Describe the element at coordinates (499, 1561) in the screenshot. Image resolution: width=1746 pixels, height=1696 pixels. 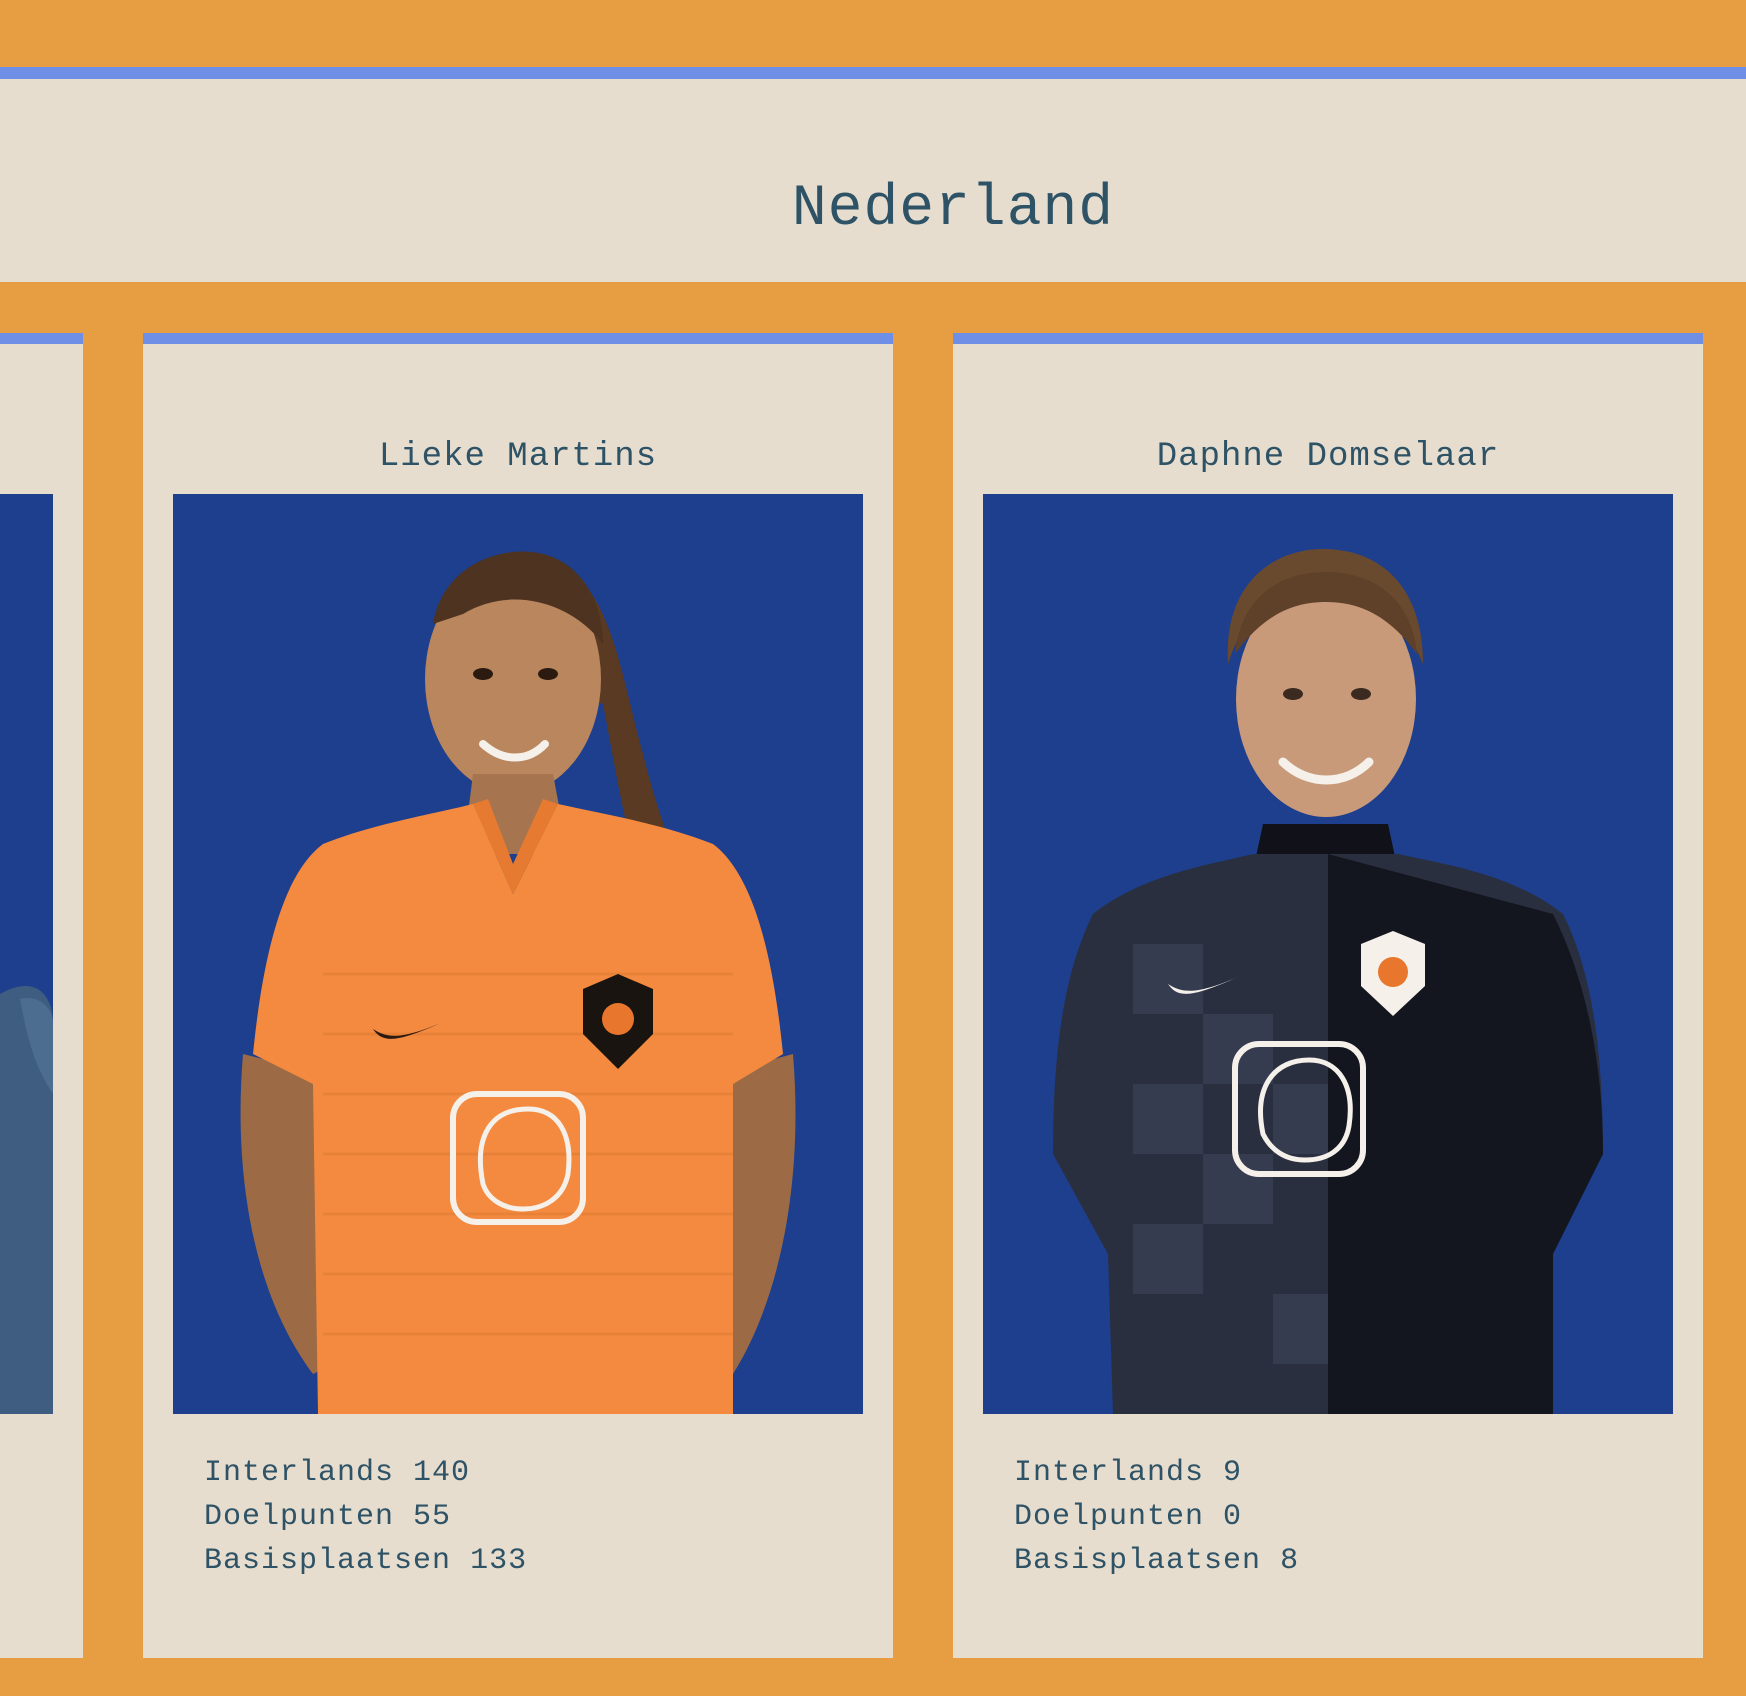
I see `stat-value: 133` at that location.